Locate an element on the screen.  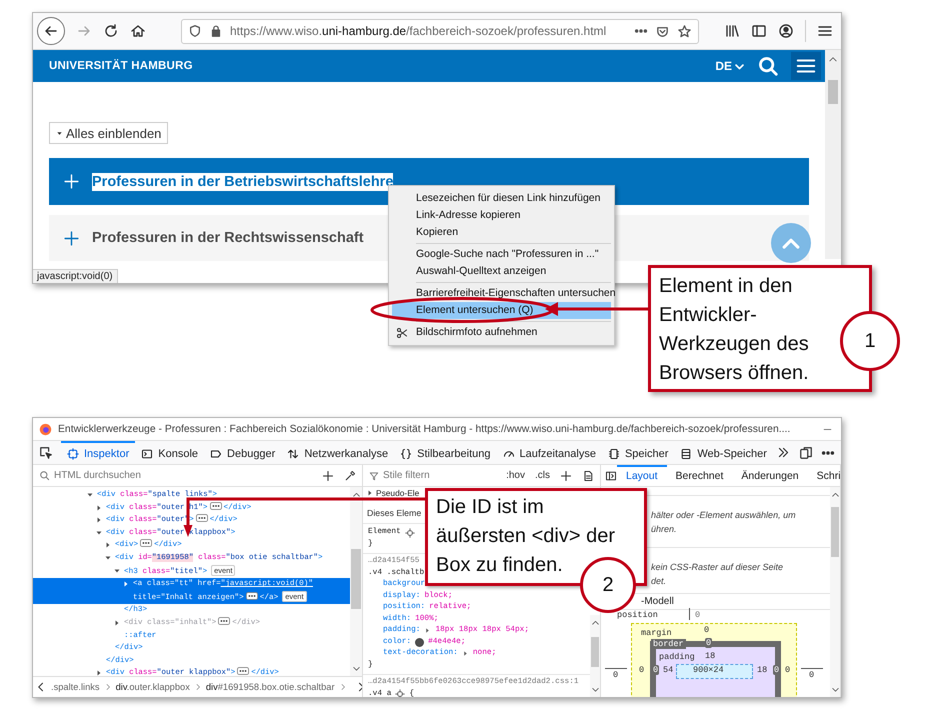
tab-label: Debugger is located at coordinates (251, 454).